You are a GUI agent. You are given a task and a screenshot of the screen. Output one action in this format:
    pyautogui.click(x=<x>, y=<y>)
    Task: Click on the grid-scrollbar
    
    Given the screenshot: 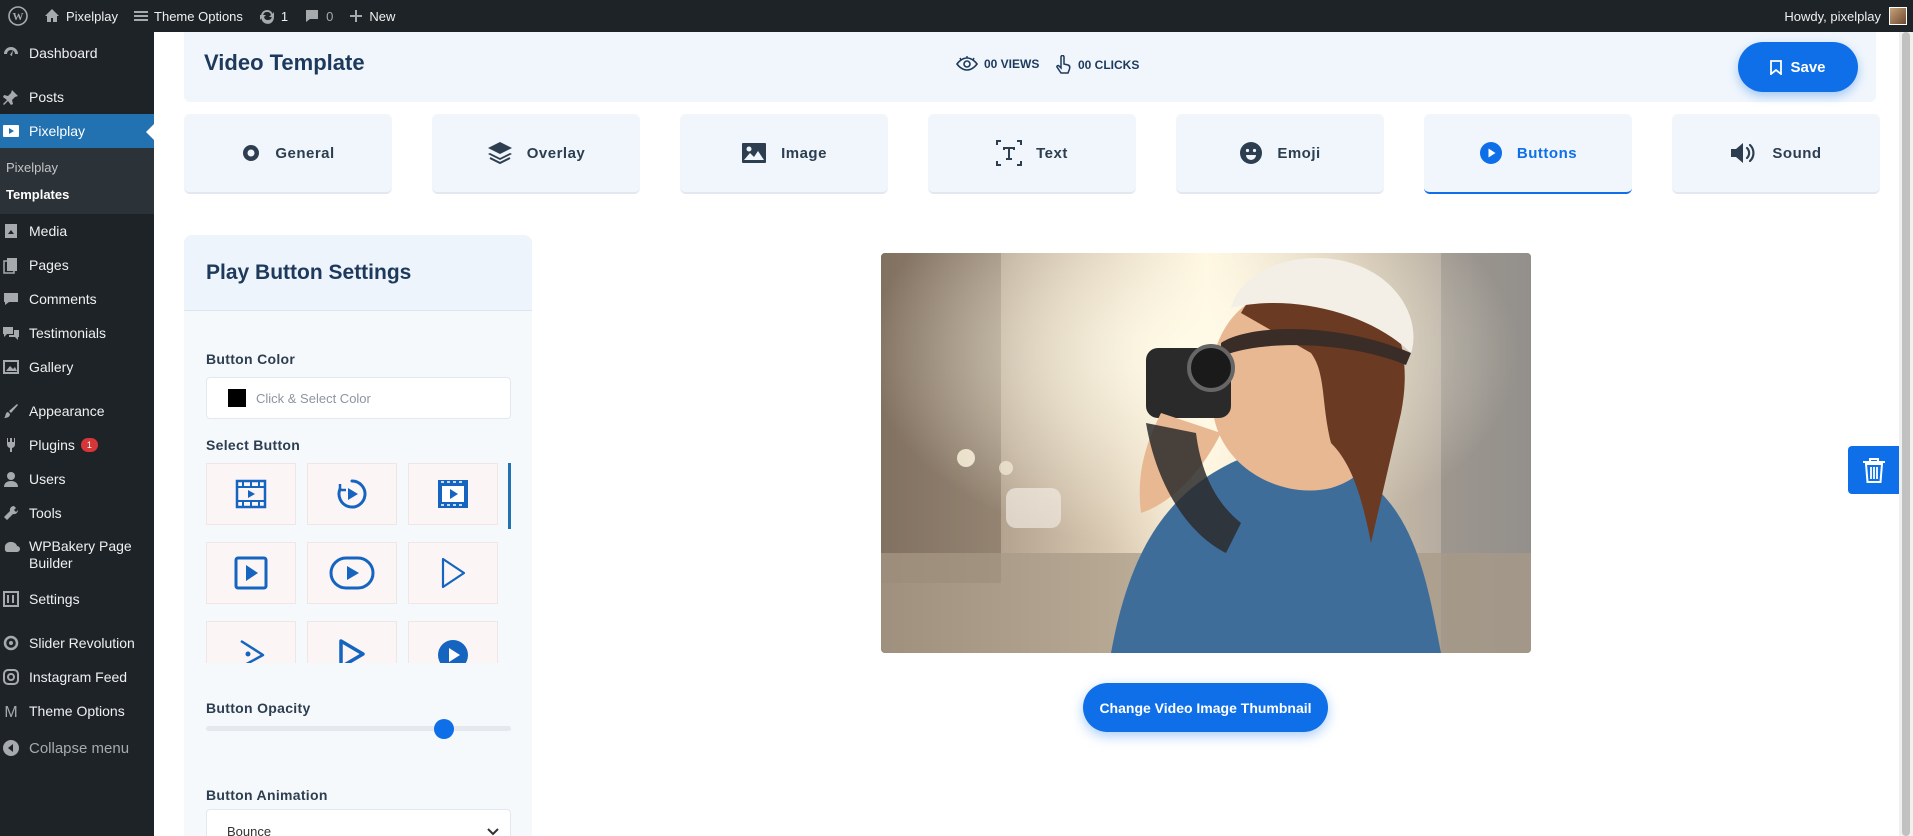 What is the action you would take?
    pyautogui.click(x=509, y=496)
    